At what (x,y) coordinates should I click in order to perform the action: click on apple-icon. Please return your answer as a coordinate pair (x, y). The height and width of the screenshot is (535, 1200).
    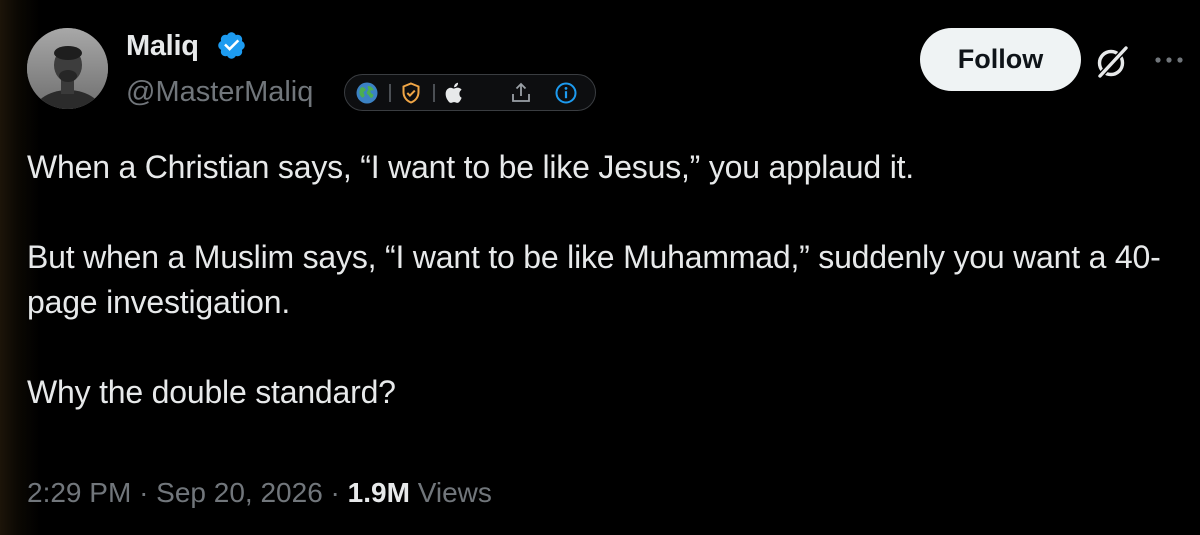
    Looking at the image, I should click on (455, 93).